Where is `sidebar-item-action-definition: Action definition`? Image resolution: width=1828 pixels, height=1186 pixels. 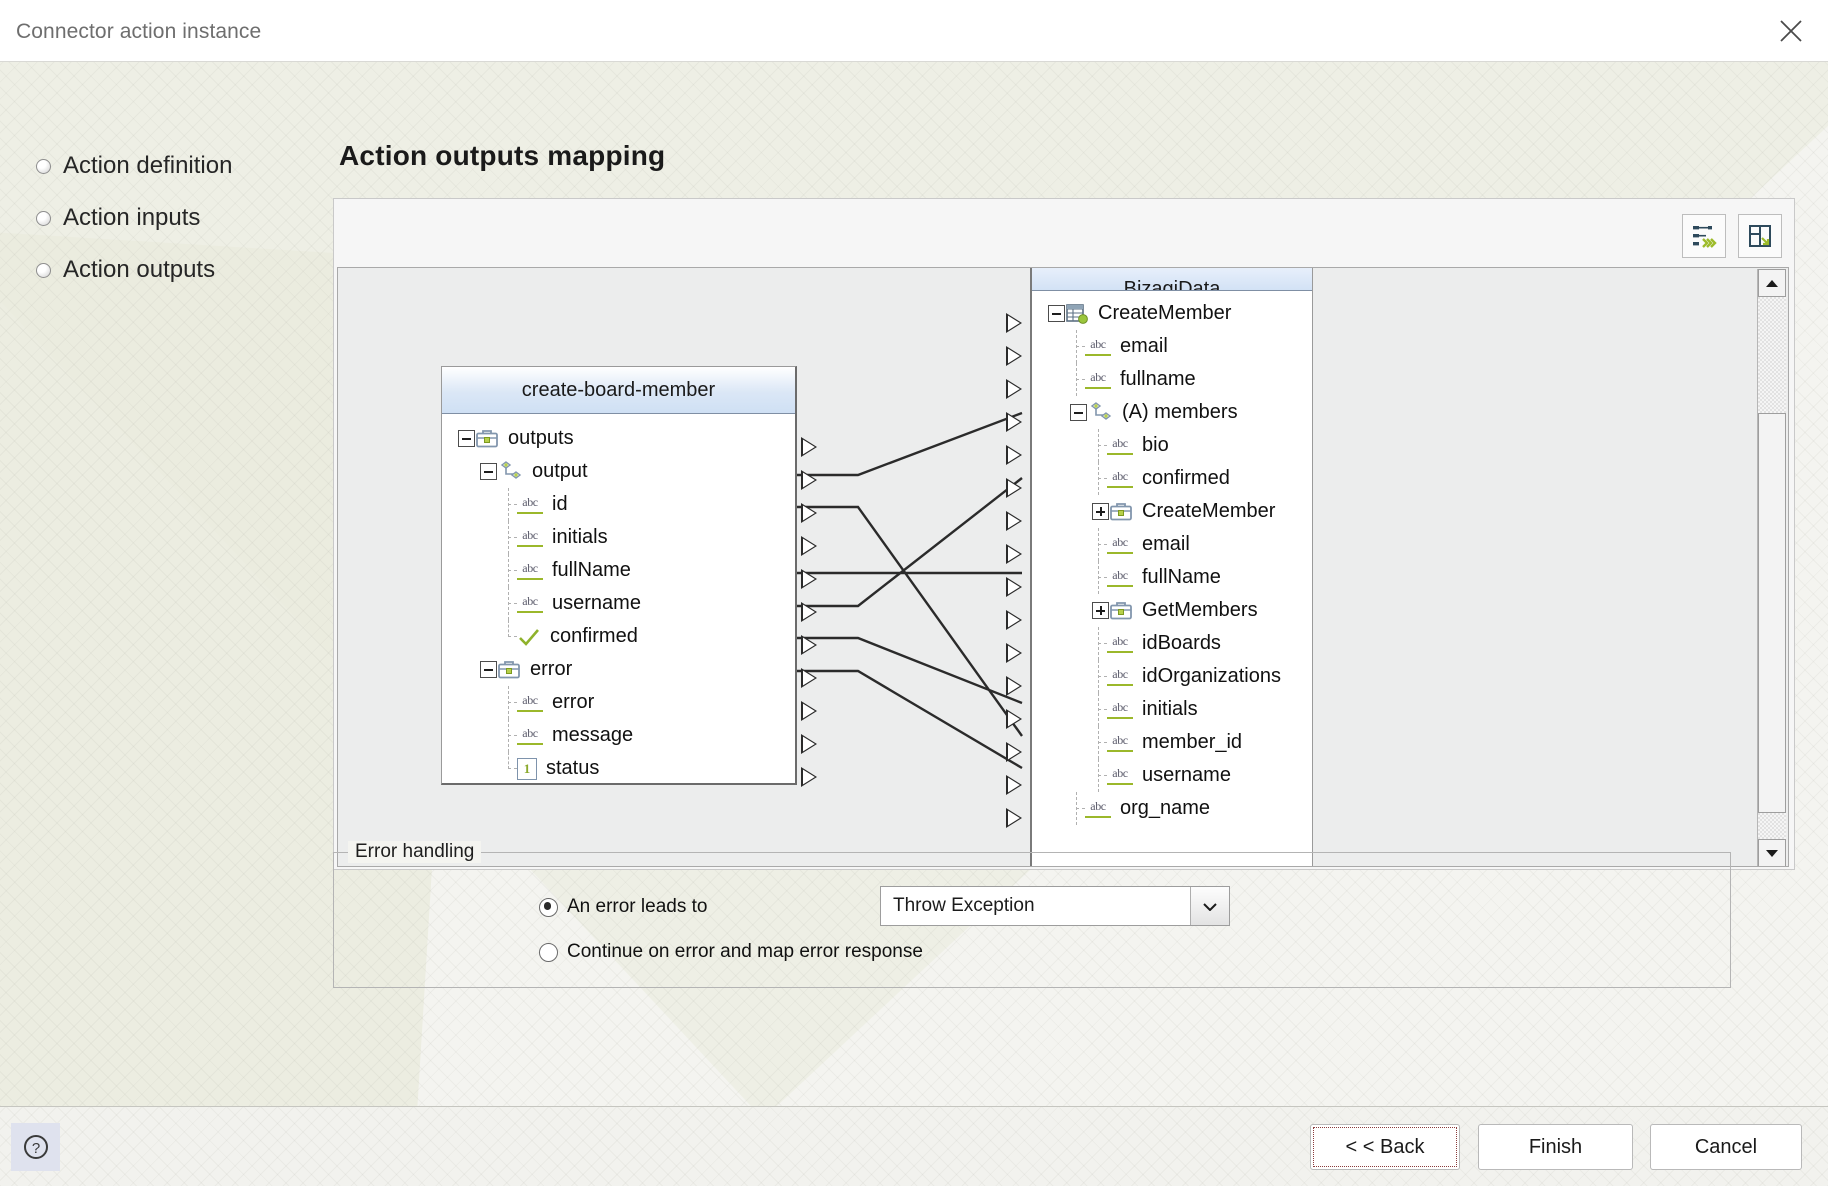
sidebar-item-action-definition: Action definition is located at coordinates (181, 166).